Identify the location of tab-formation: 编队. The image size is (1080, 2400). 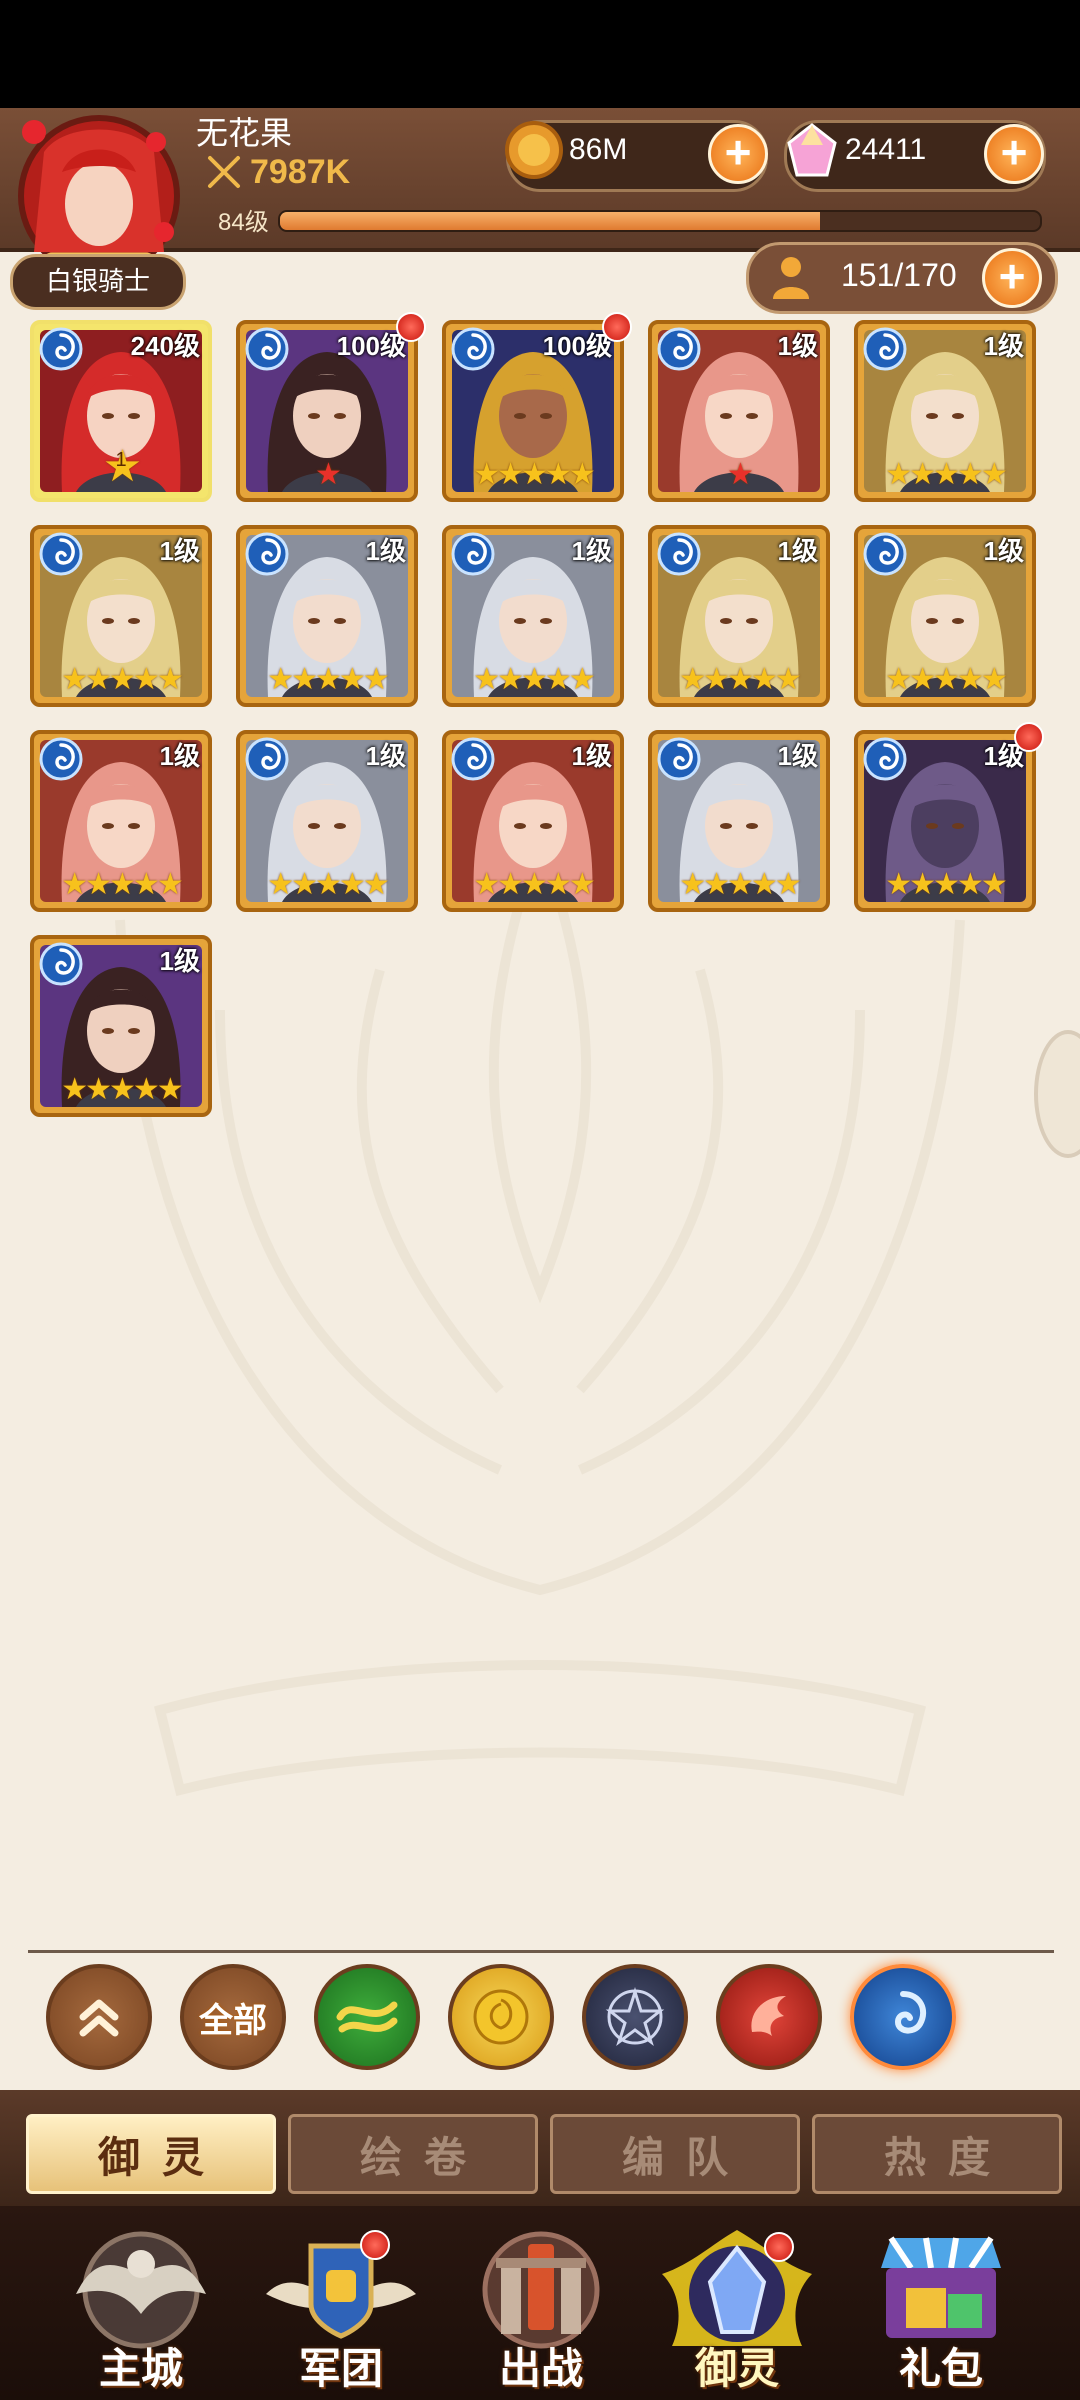
(675, 2154).